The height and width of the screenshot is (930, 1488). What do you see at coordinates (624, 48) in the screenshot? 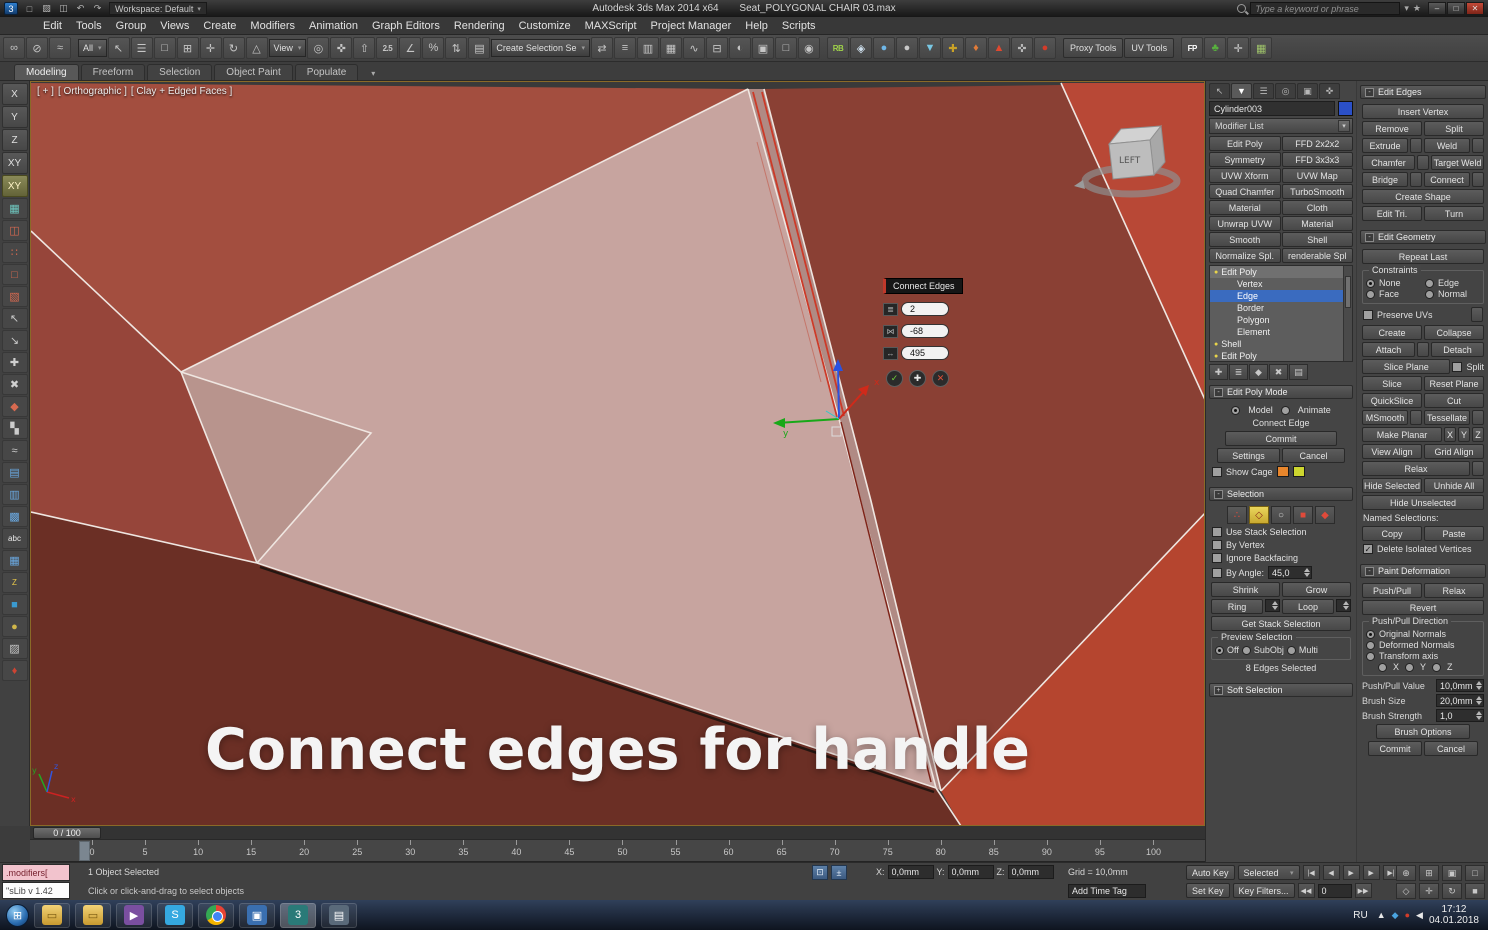
I see `align-icon: ≡` at bounding box center [624, 48].